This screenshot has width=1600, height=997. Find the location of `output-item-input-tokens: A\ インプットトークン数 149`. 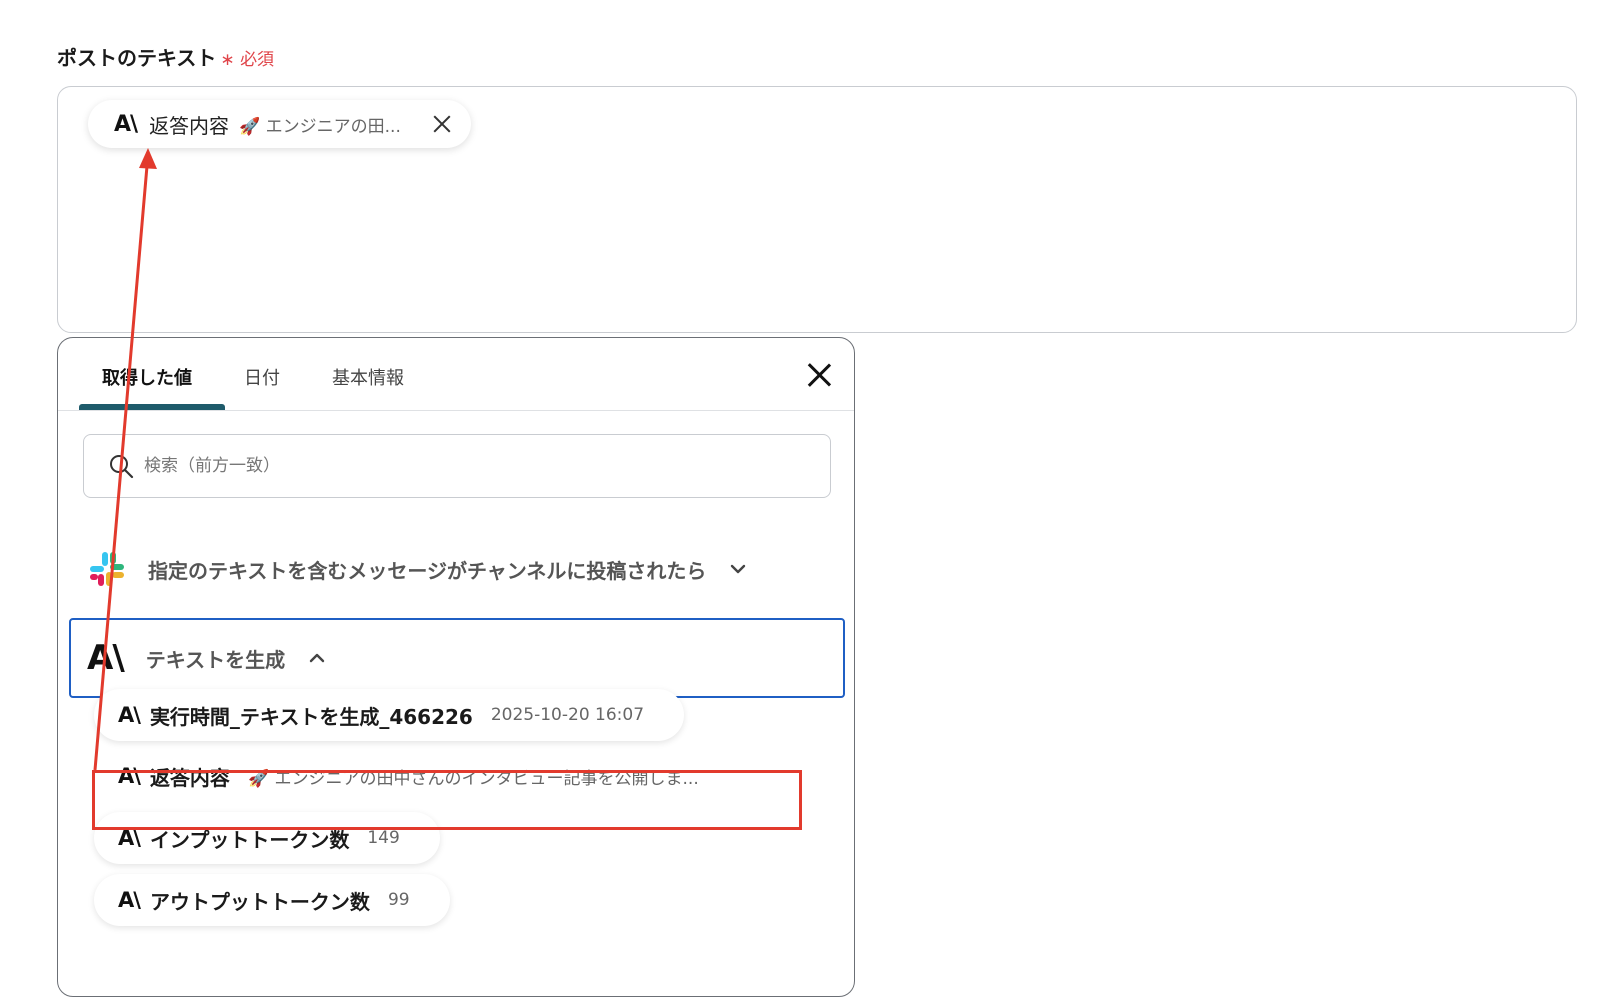

output-item-input-tokens: A\ インプットトークン数 149 is located at coordinates (267, 838).